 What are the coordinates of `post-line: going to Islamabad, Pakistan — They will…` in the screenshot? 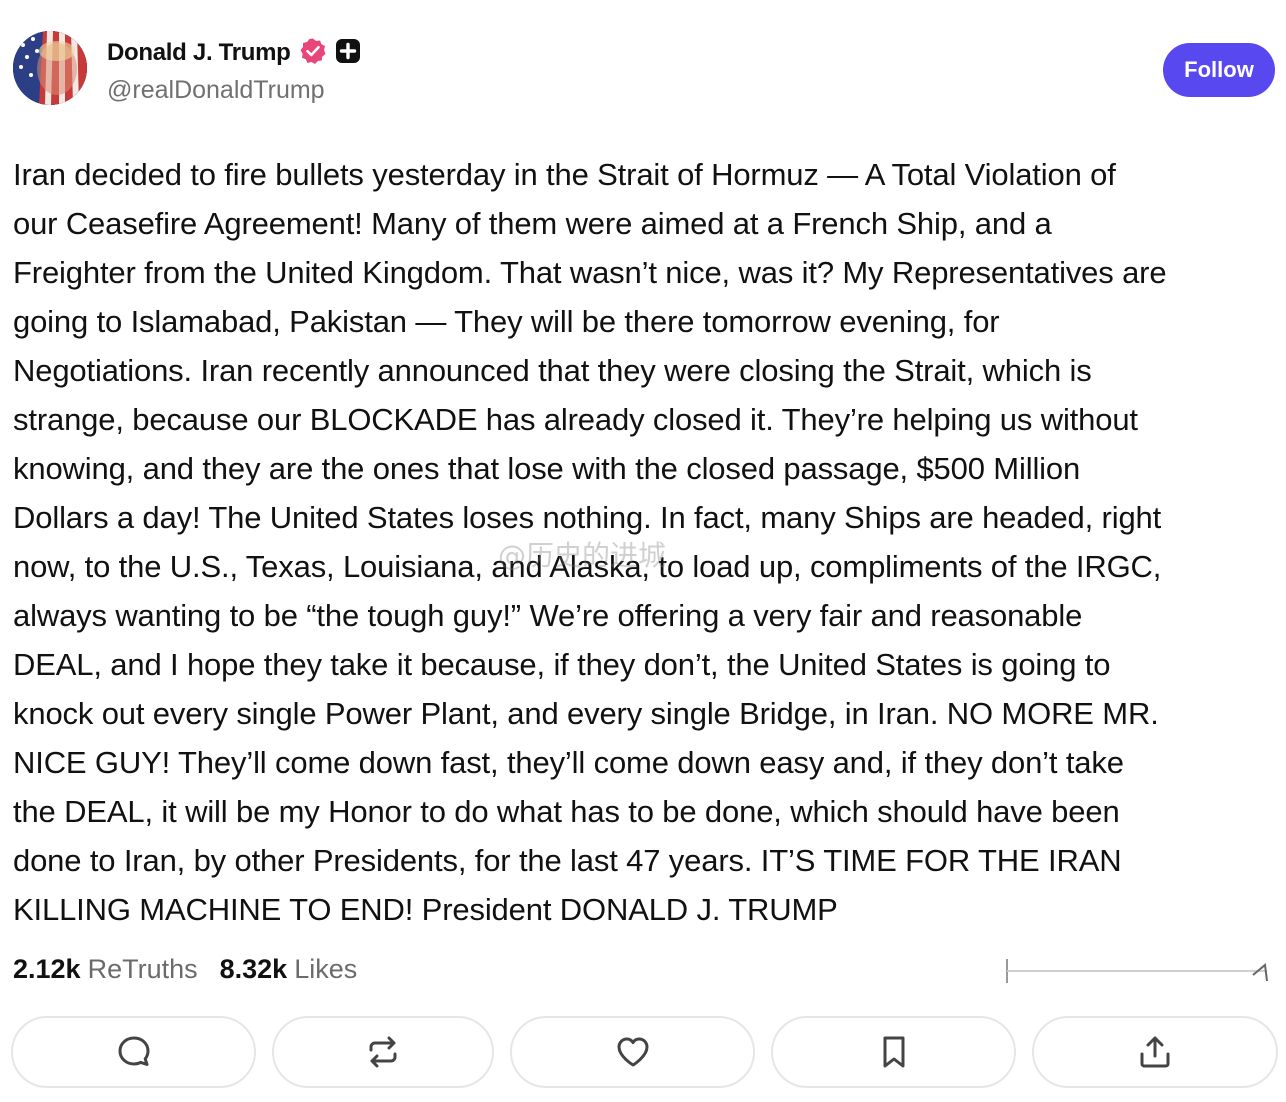 It's located at (506, 321).